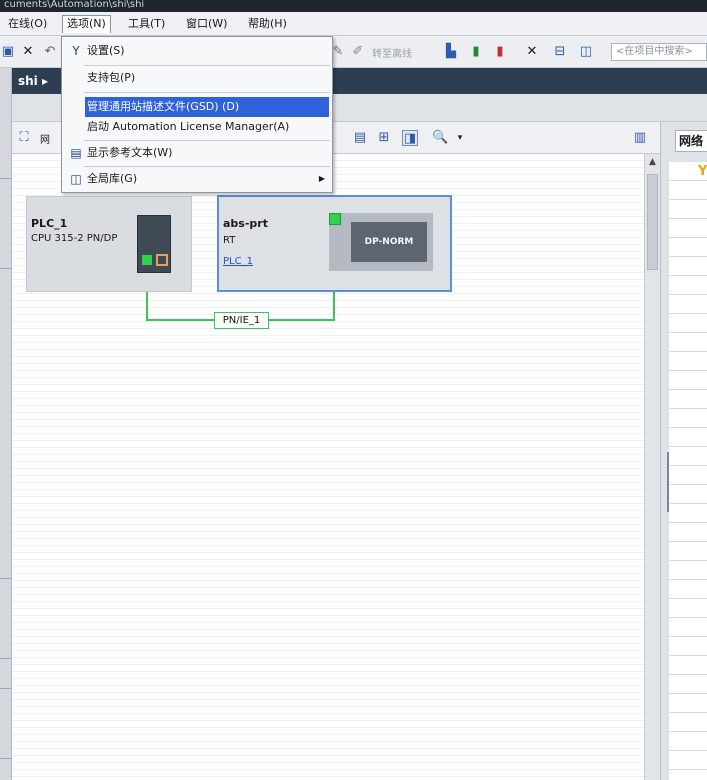 The height and width of the screenshot is (780, 707). Describe the element at coordinates (49, 223) in the screenshot. I see `plc-name: PLC_1` at that location.